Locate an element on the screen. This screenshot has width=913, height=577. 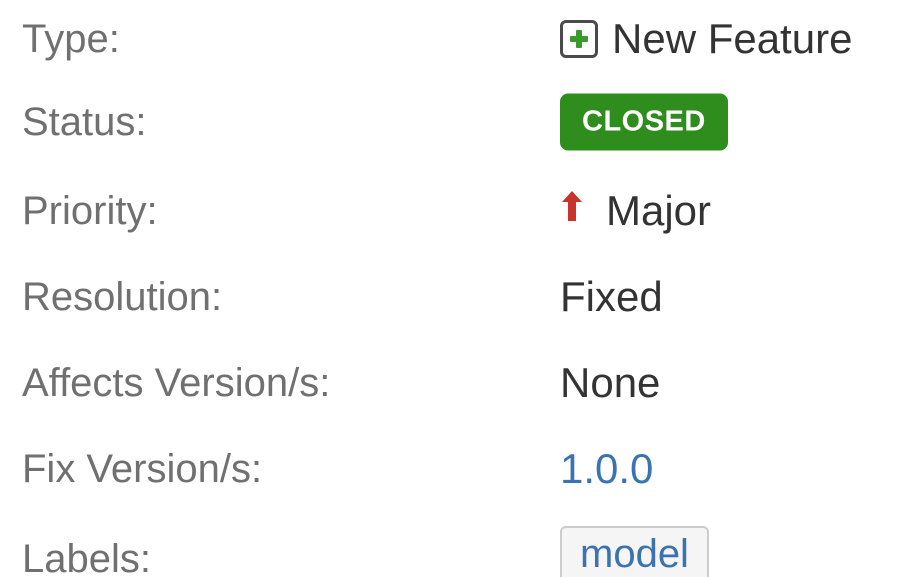
priority-value-text: Major is located at coordinates (659, 210).